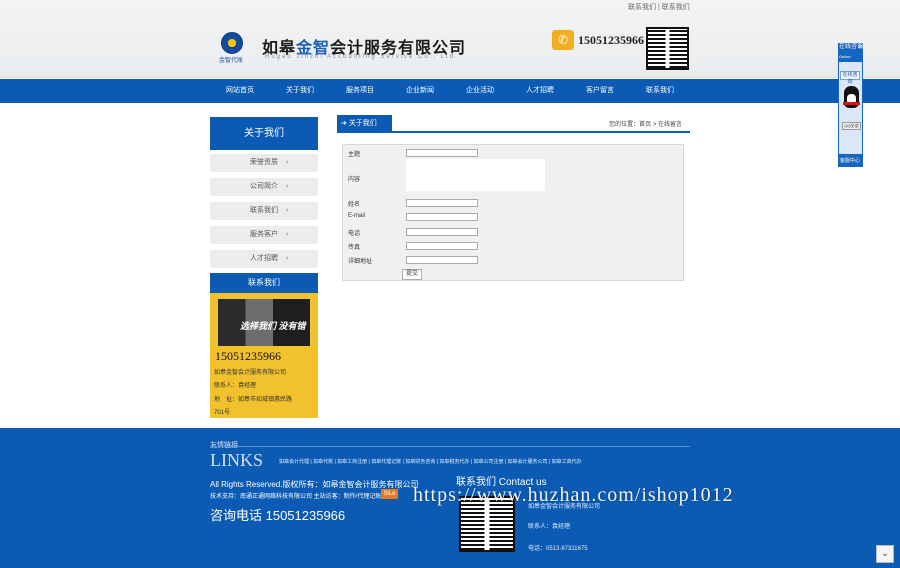 The height and width of the screenshot is (568, 900). Describe the element at coordinates (480, 91) in the screenshot. I see `nav-item-events: 企业活动` at that location.